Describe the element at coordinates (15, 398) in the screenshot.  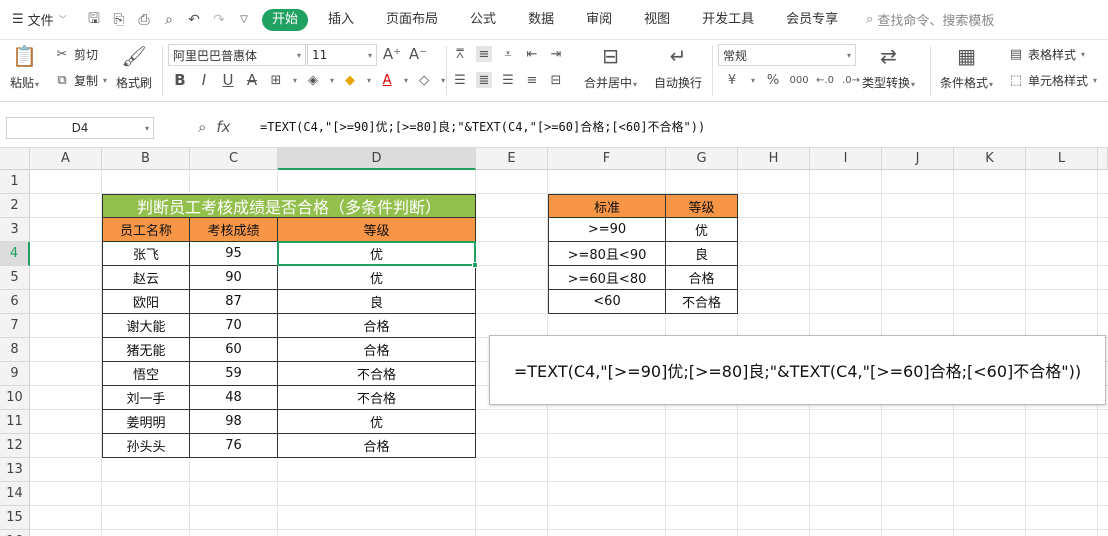
I see `row-header-10: 10` at that location.